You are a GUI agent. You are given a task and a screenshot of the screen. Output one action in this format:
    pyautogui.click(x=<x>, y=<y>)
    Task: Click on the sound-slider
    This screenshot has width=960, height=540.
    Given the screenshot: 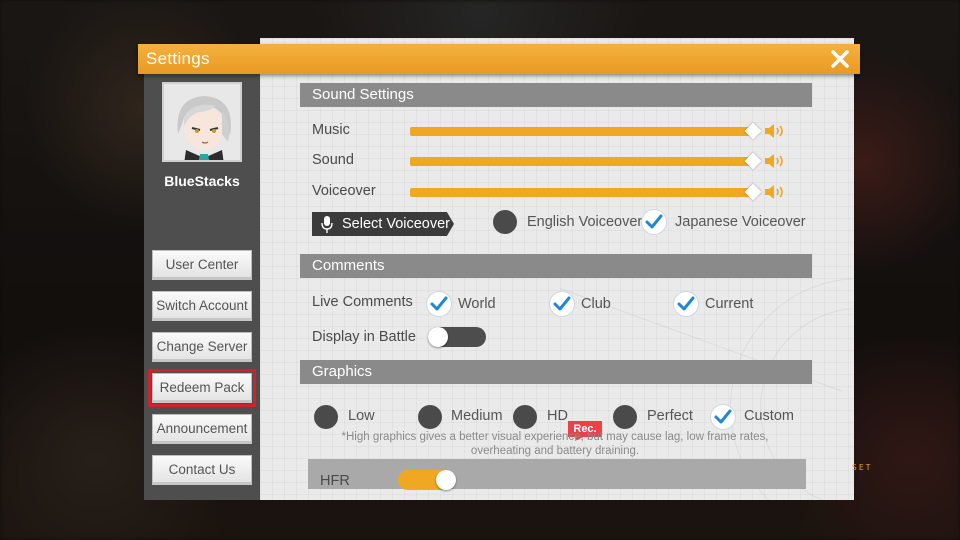 What is the action you would take?
    pyautogui.click(x=582, y=161)
    